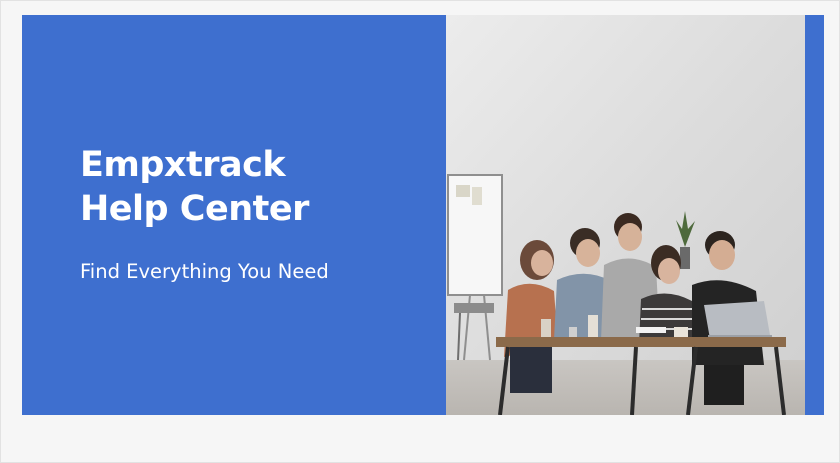 Image resolution: width=840 pixels, height=463 pixels. What do you see at coordinates (194, 187) in the screenshot?
I see `banner-title: Empxtrack Help Center` at bounding box center [194, 187].